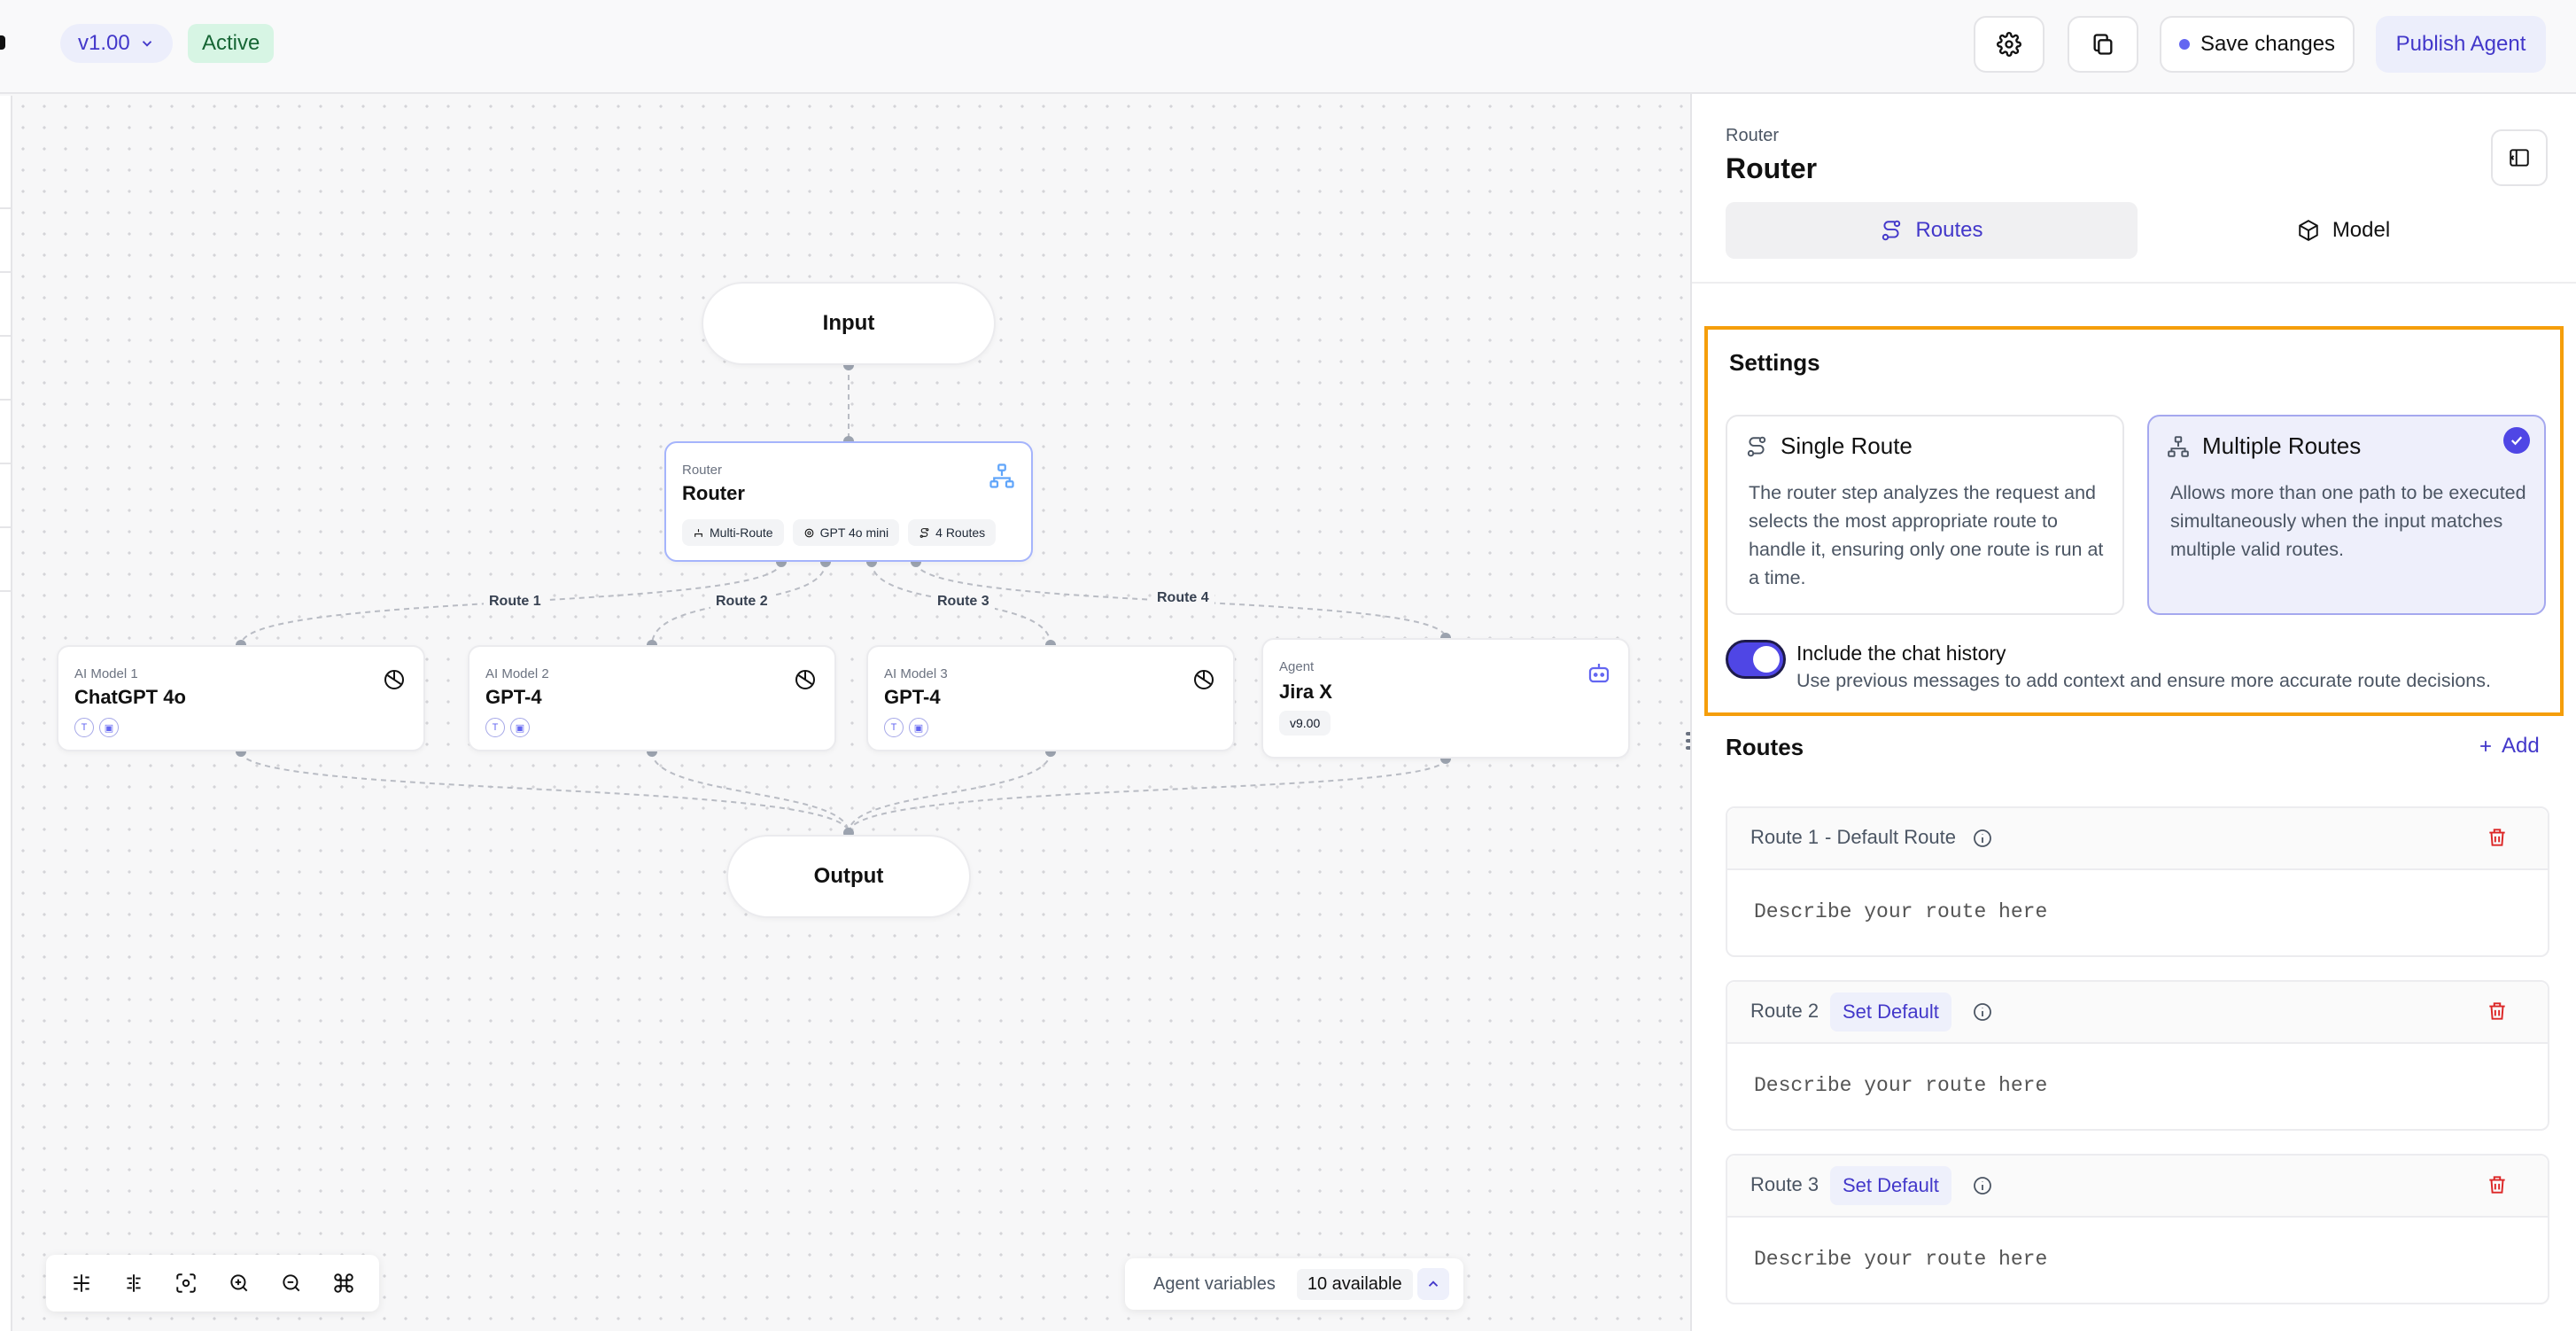 The image size is (2576, 1331). I want to click on auto-layout-icon, so click(81, 1283).